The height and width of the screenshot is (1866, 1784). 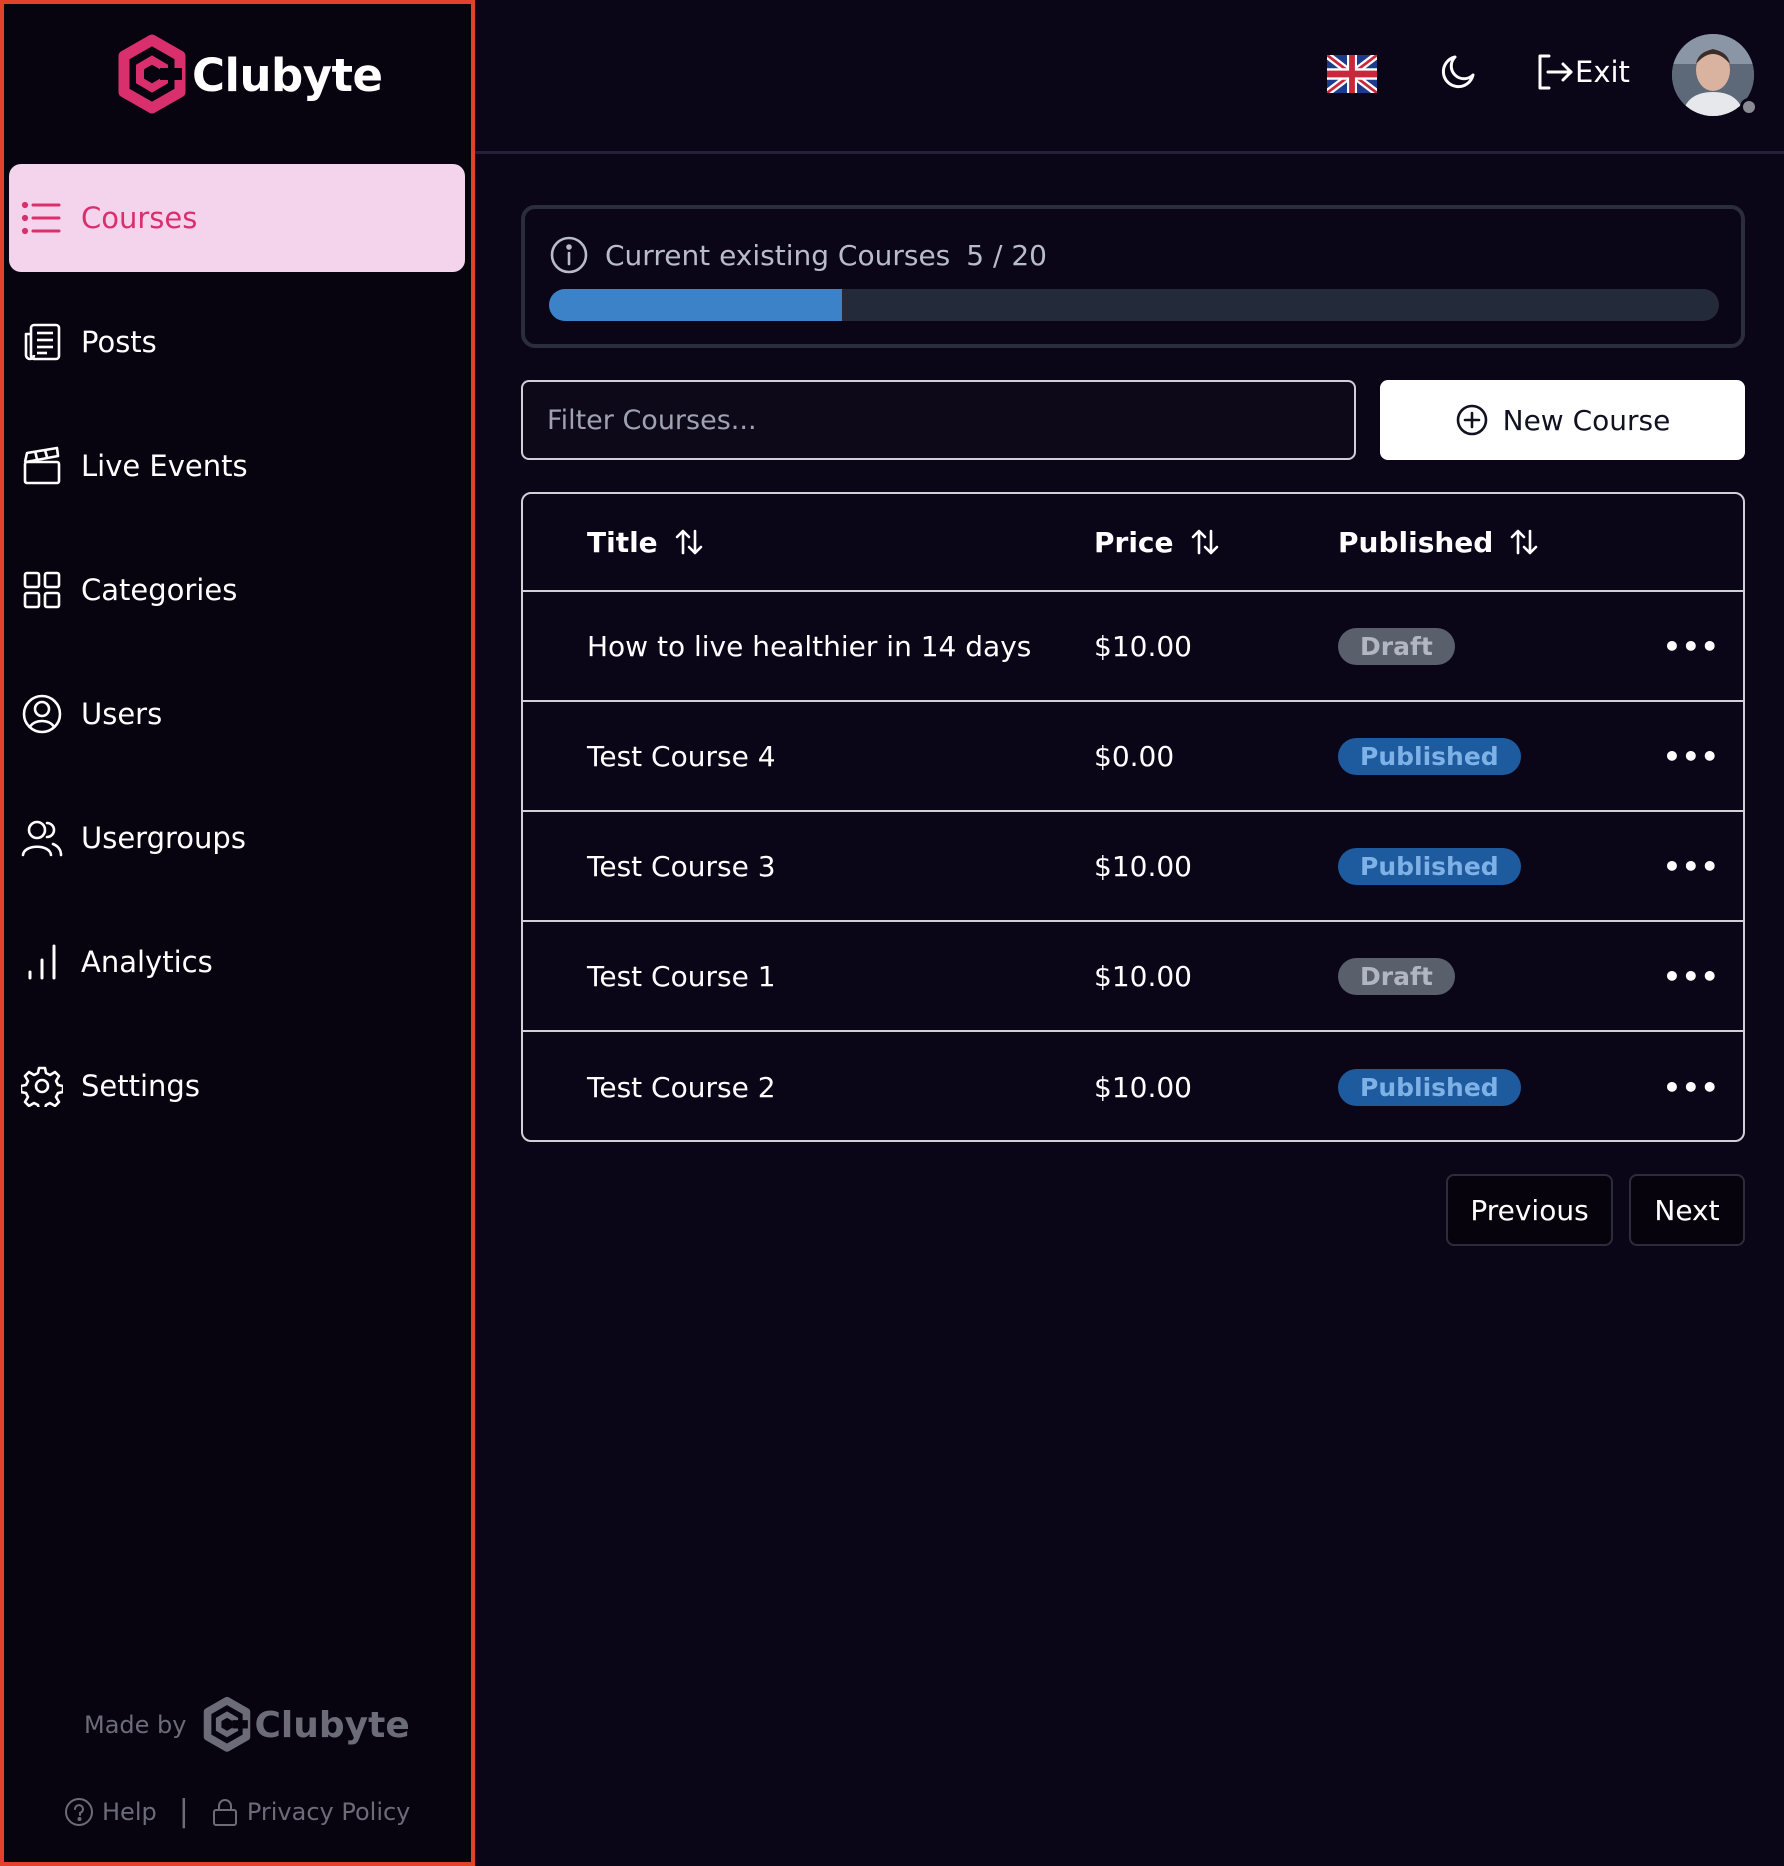 I want to click on sidebar-item-settings: Settings, so click(x=237, y=1086).